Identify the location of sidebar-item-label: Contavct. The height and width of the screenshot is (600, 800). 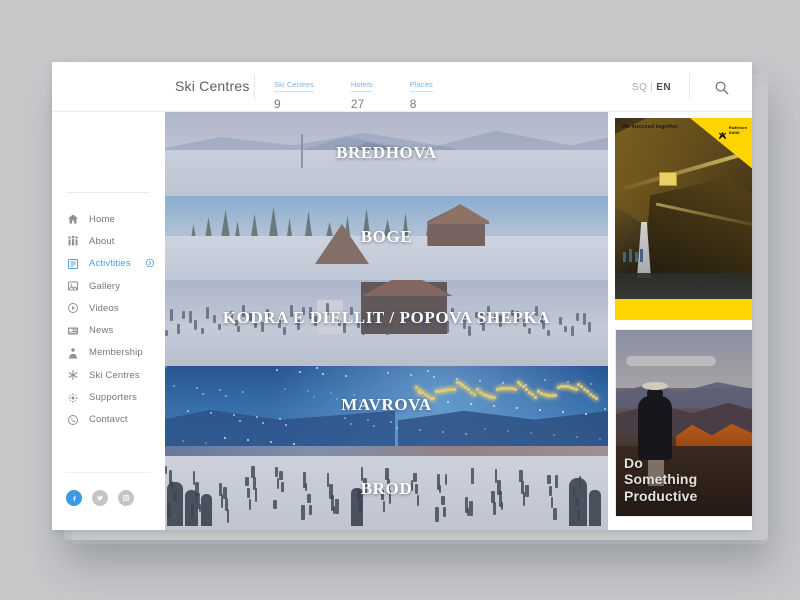
(108, 420).